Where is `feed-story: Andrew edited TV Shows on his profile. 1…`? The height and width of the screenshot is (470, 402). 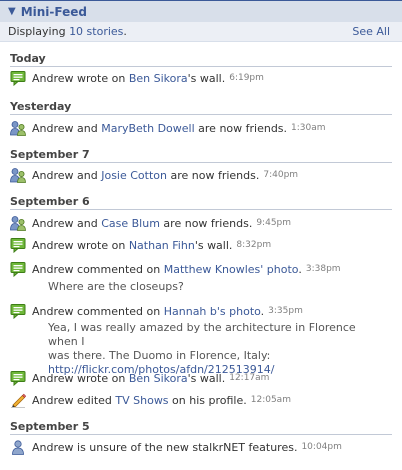
feed-story: Andrew edited TV Shows on his profile. 1… is located at coordinates (202, 400).